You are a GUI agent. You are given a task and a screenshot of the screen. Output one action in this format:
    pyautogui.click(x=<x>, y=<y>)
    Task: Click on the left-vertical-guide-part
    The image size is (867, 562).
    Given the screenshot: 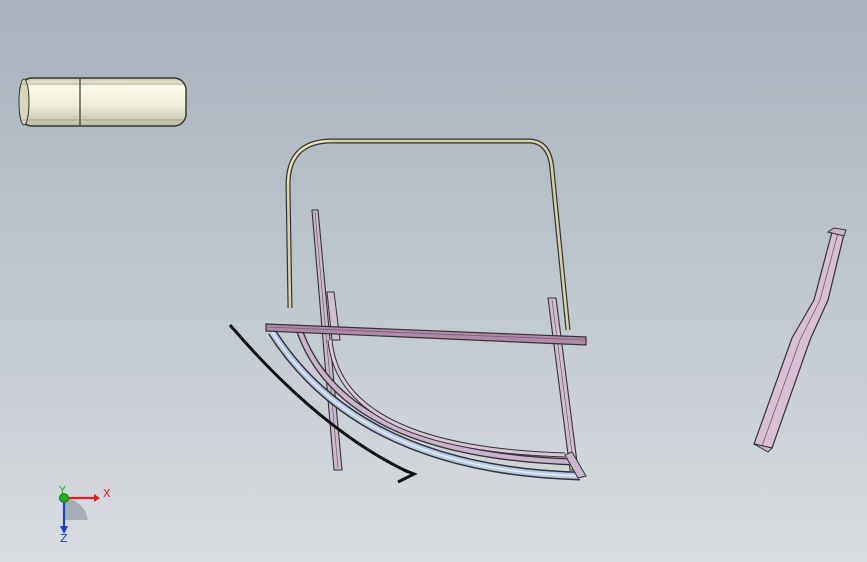 What is the action you would take?
    pyautogui.click(x=327, y=340)
    